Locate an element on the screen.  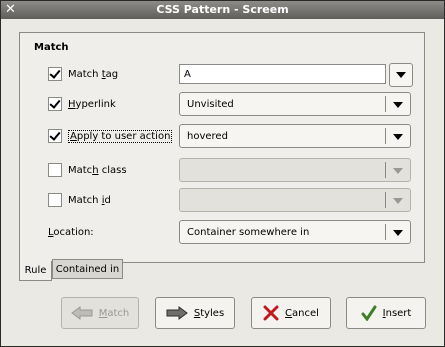
match-class-checkbox is located at coordinates (55, 170).